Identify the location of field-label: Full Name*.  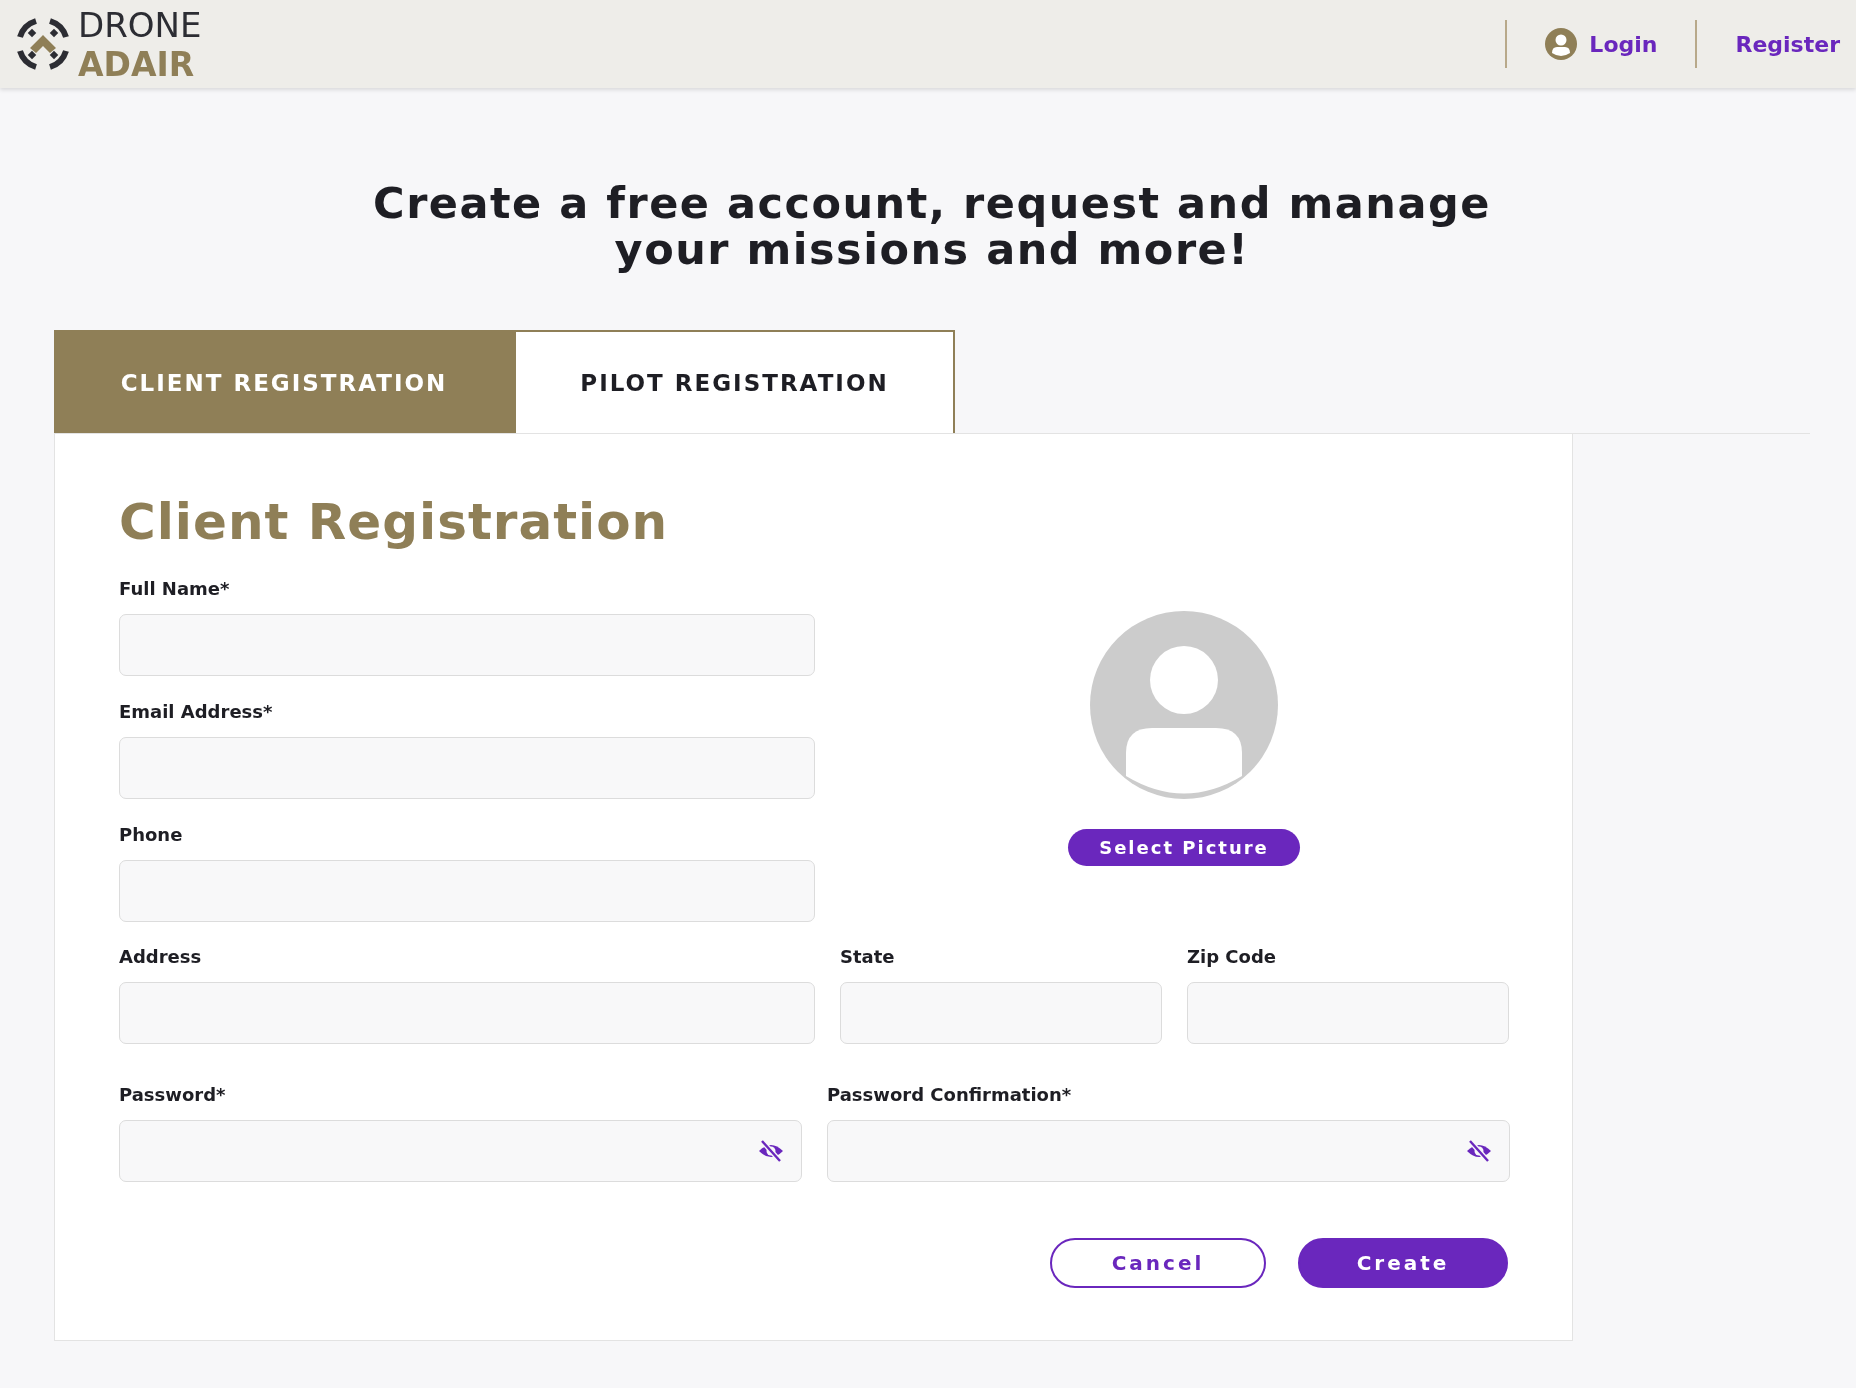
(175, 589).